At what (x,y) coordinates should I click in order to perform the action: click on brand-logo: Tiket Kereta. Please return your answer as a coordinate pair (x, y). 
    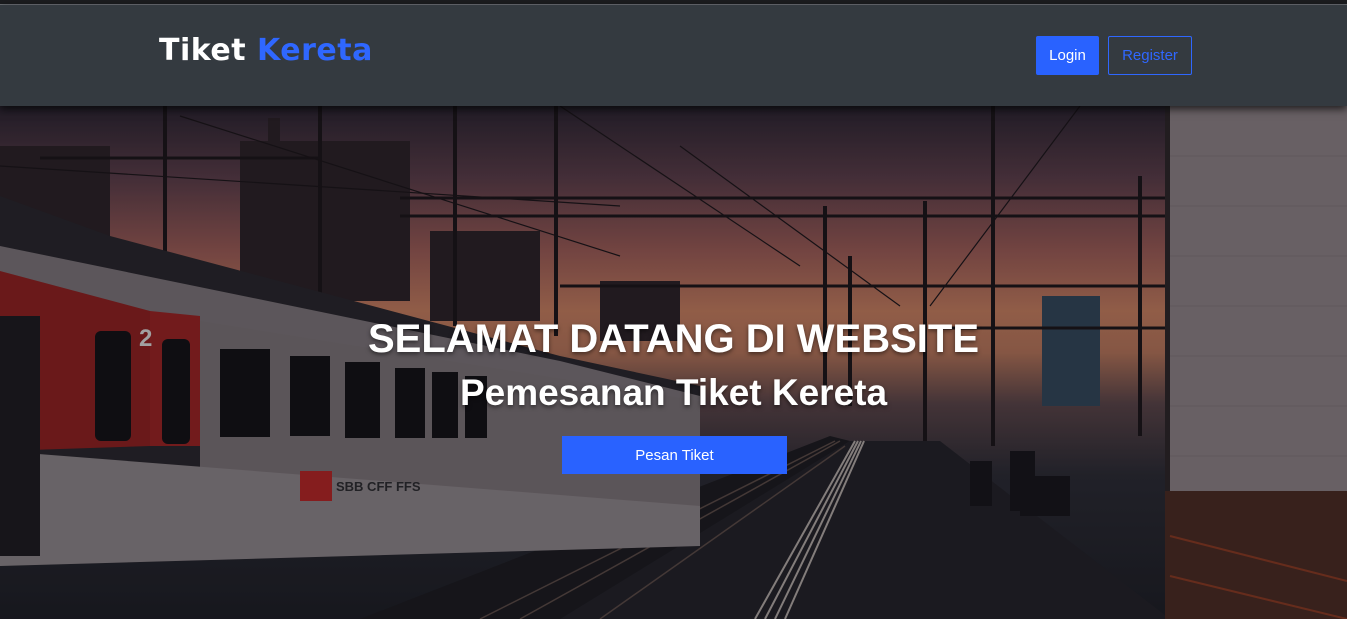
    Looking at the image, I should click on (266, 50).